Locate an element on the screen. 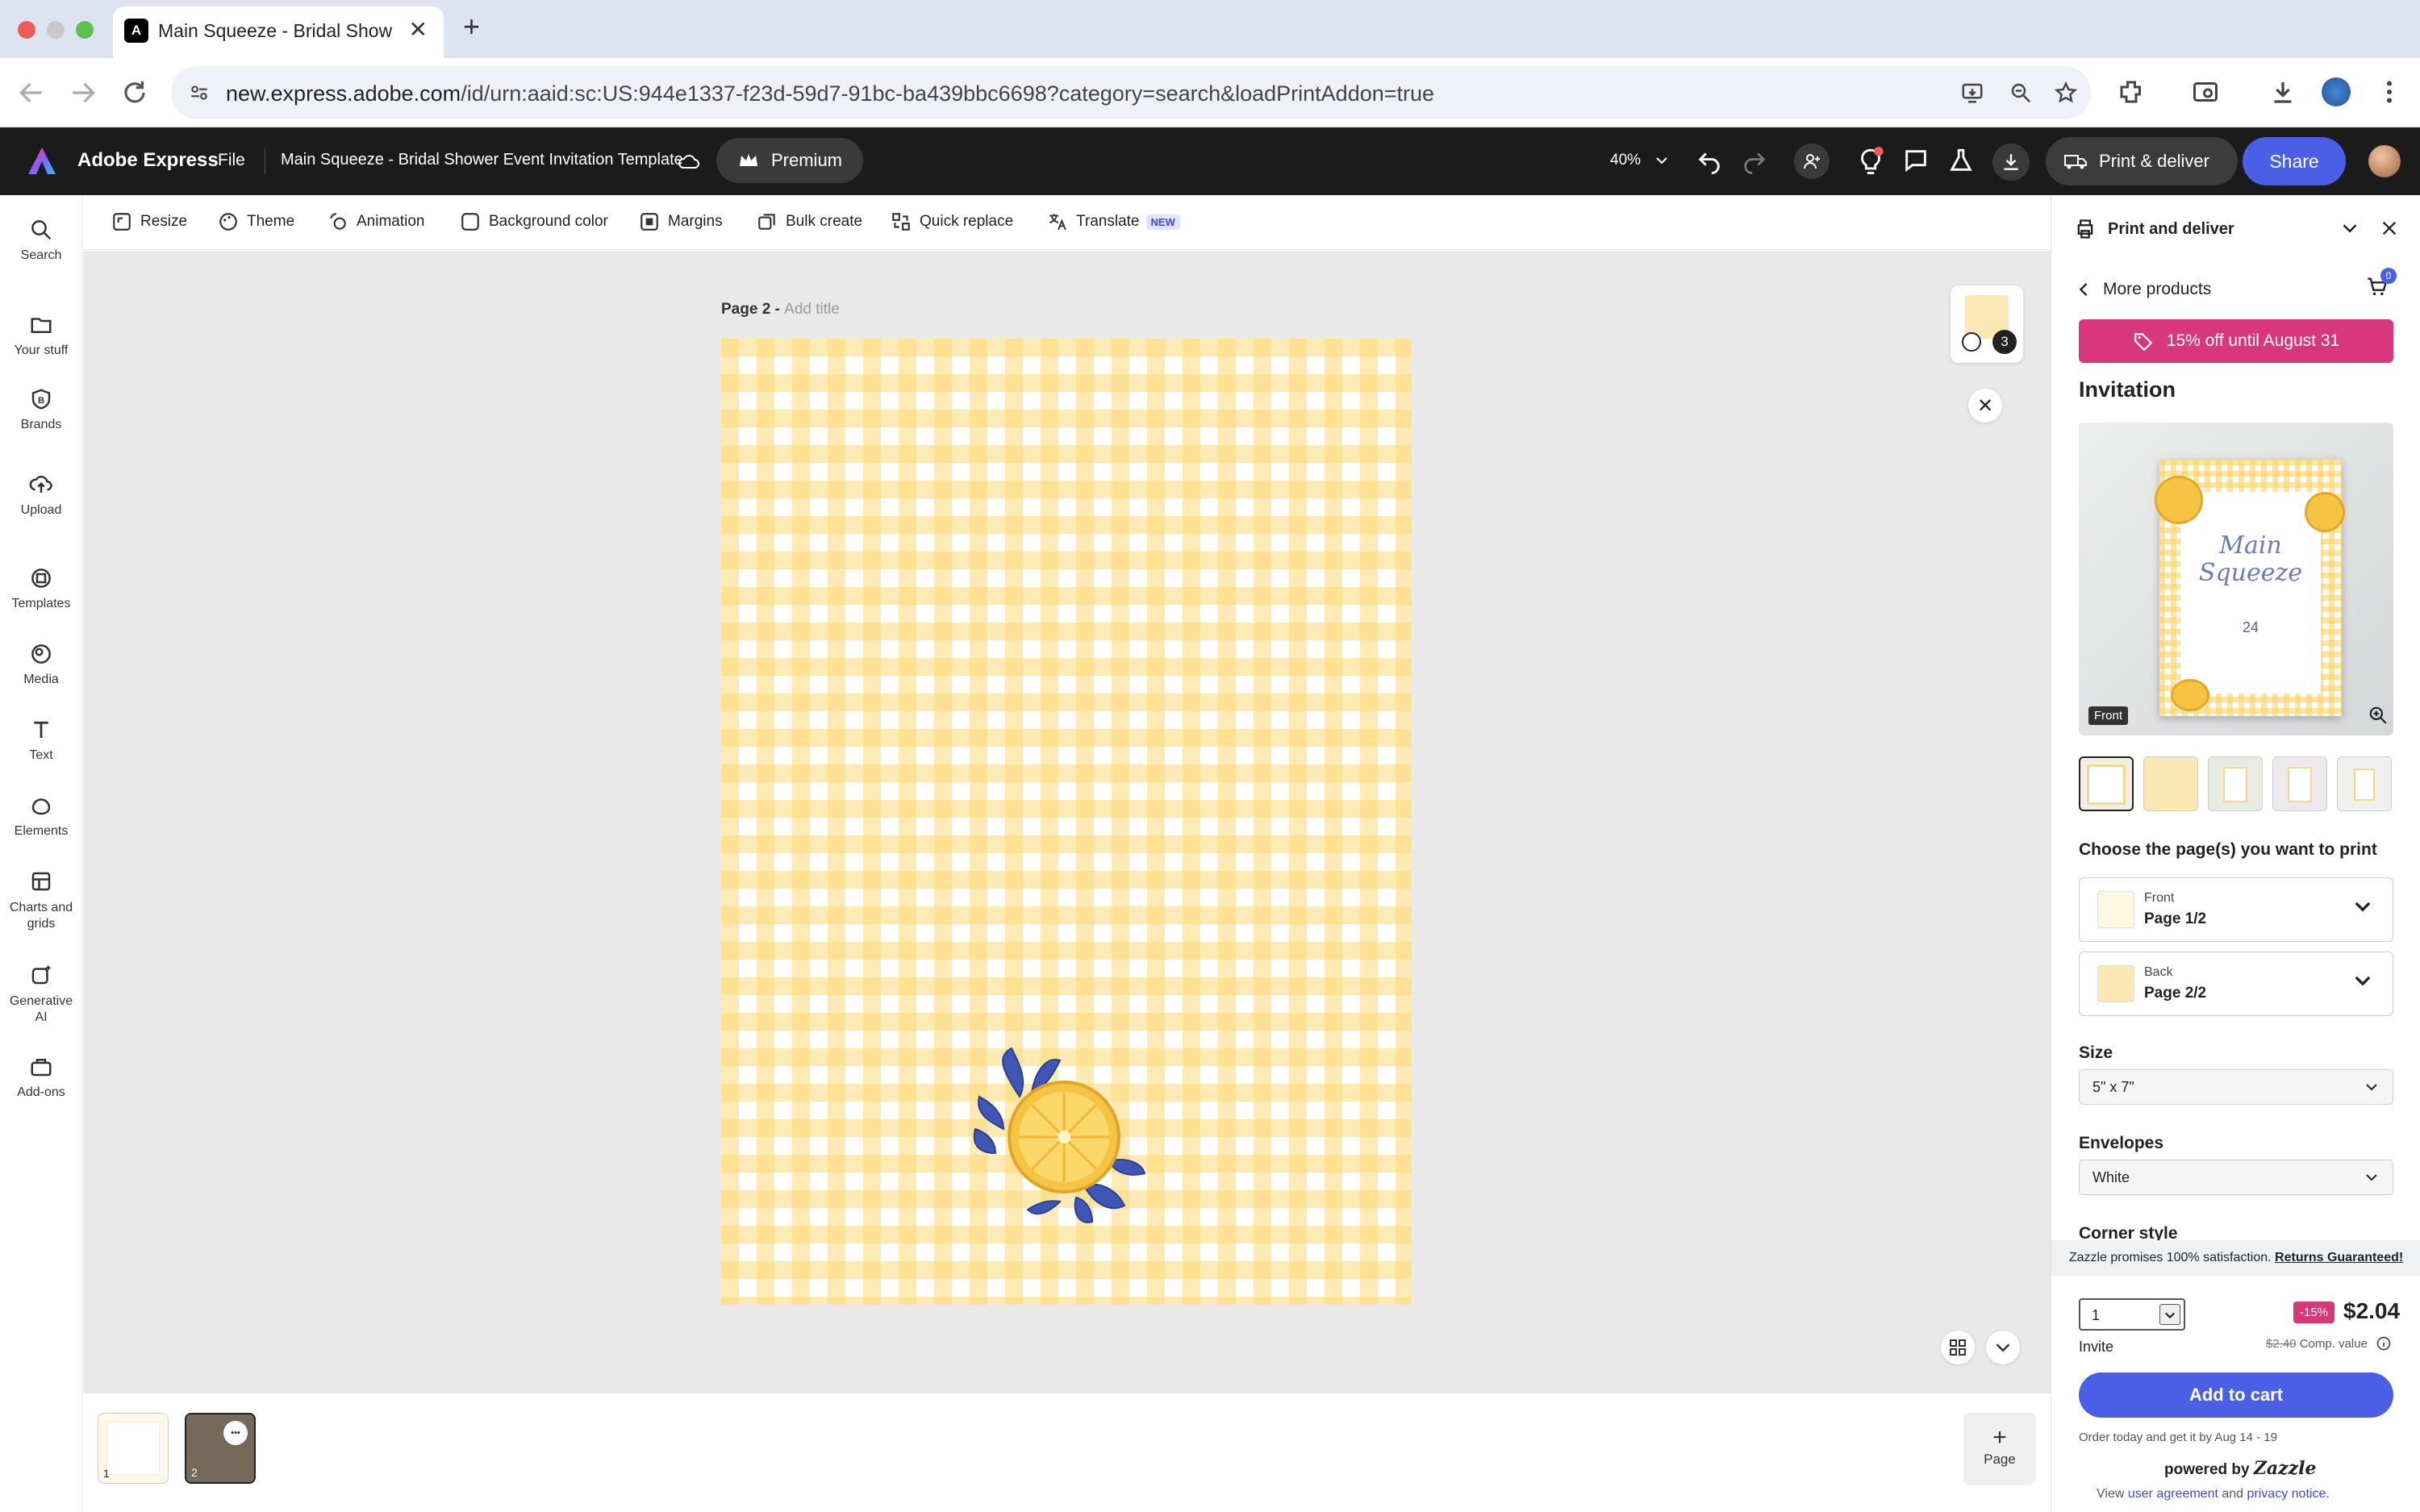 The height and width of the screenshot is (1512, 2420). size-select: 5" x 7" is located at coordinates (2236, 1087).